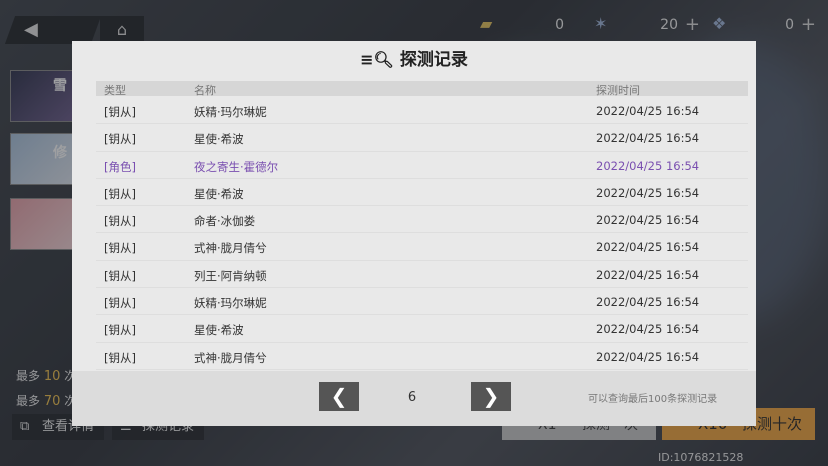  What do you see at coordinates (377, 59) in the screenshot?
I see `search-list-icon: ≡🔍︎` at bounding box center [377, 59].